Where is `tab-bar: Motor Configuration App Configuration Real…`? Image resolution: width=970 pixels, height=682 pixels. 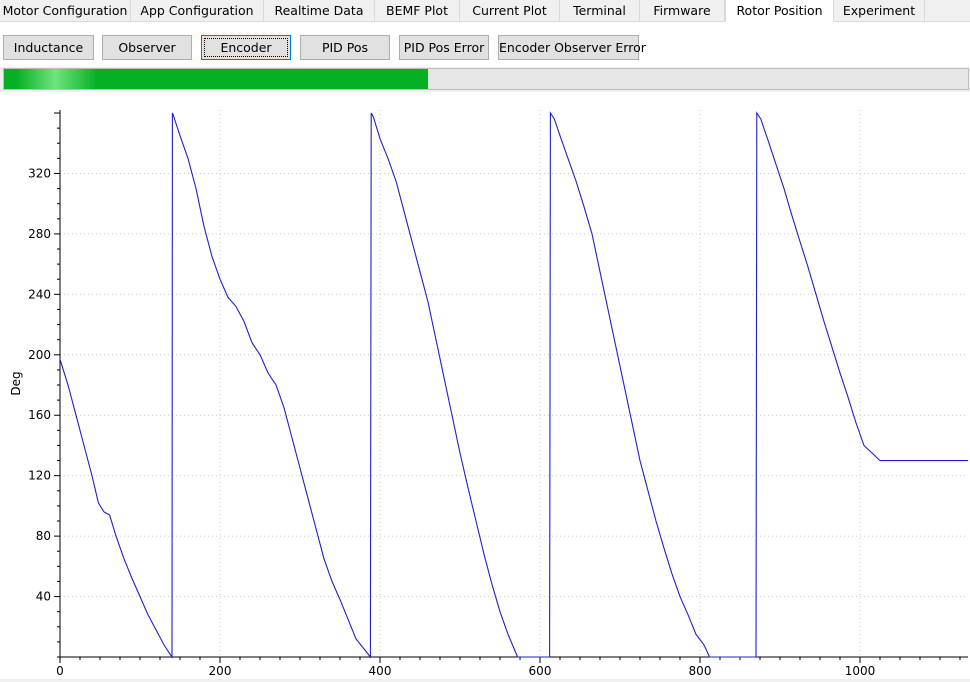
tab-bar: Motor Configuration App Configuration Real… is located at coordinates (485, 11).